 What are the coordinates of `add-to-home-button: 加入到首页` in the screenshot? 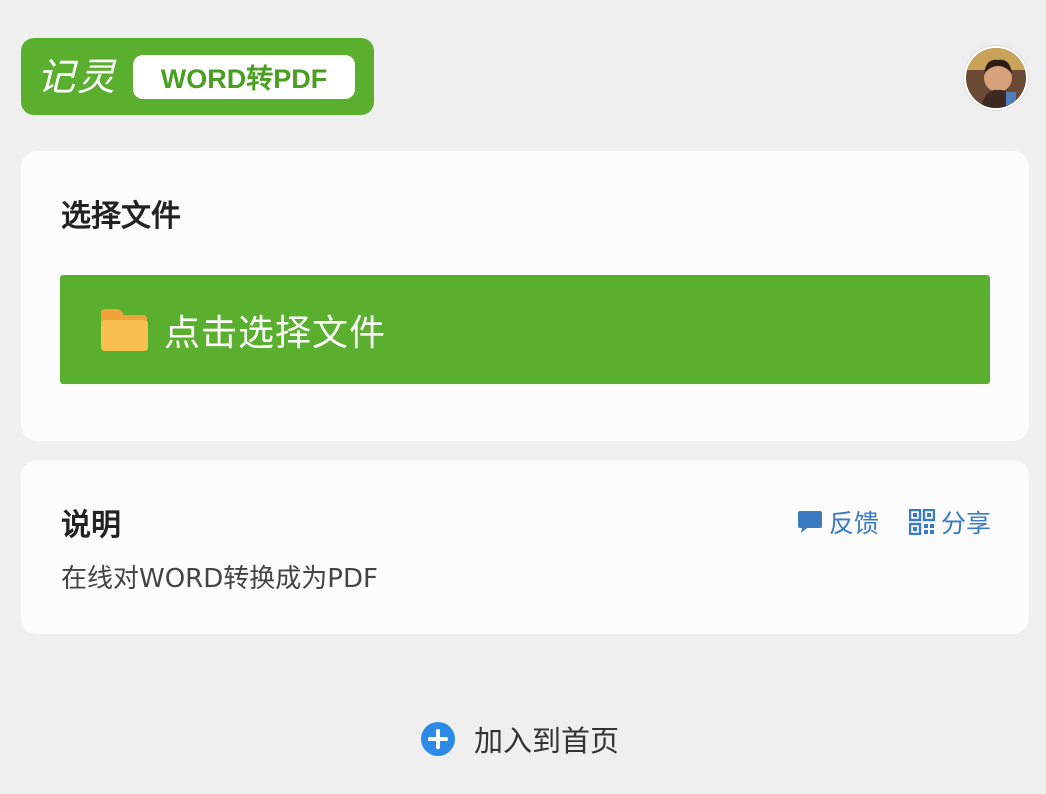 It's located at (519, 739).